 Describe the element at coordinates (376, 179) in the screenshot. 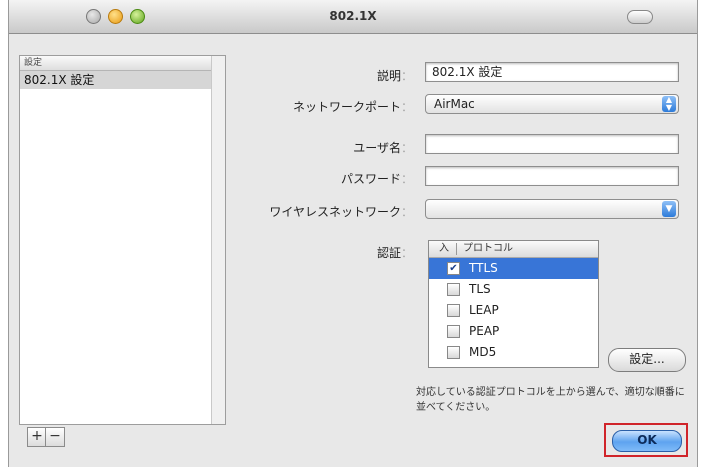

I see `password-label: パスワード：` at that location.